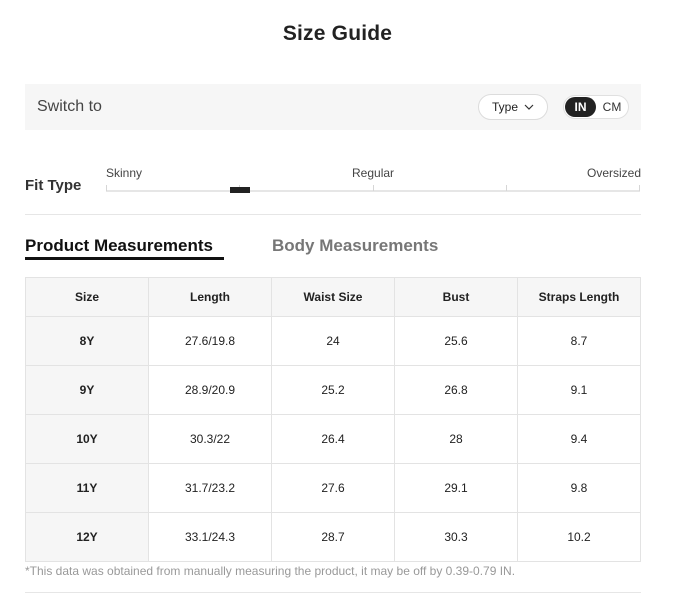 The width and height of the screenshot is (675, 596). I want to click on size-cell: 12Y, so click(87, 537).